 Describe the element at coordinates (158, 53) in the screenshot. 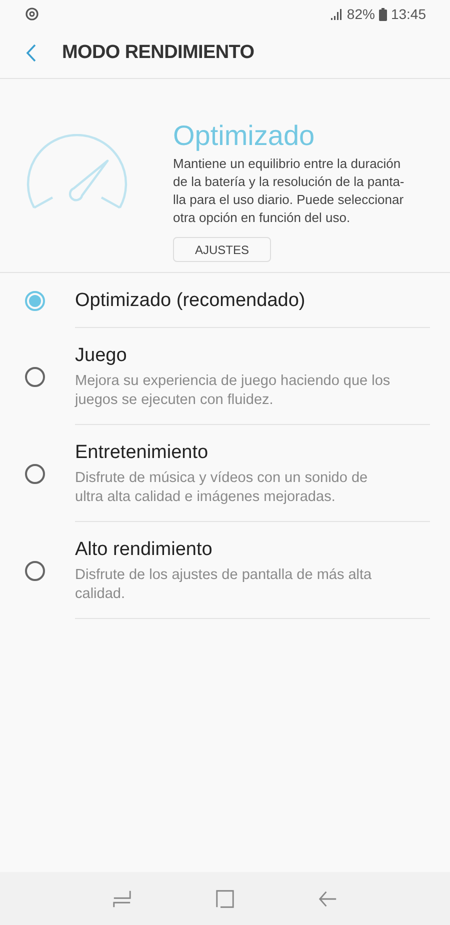

I see `screen-title: MODO RENDIMIENTO` at that location.